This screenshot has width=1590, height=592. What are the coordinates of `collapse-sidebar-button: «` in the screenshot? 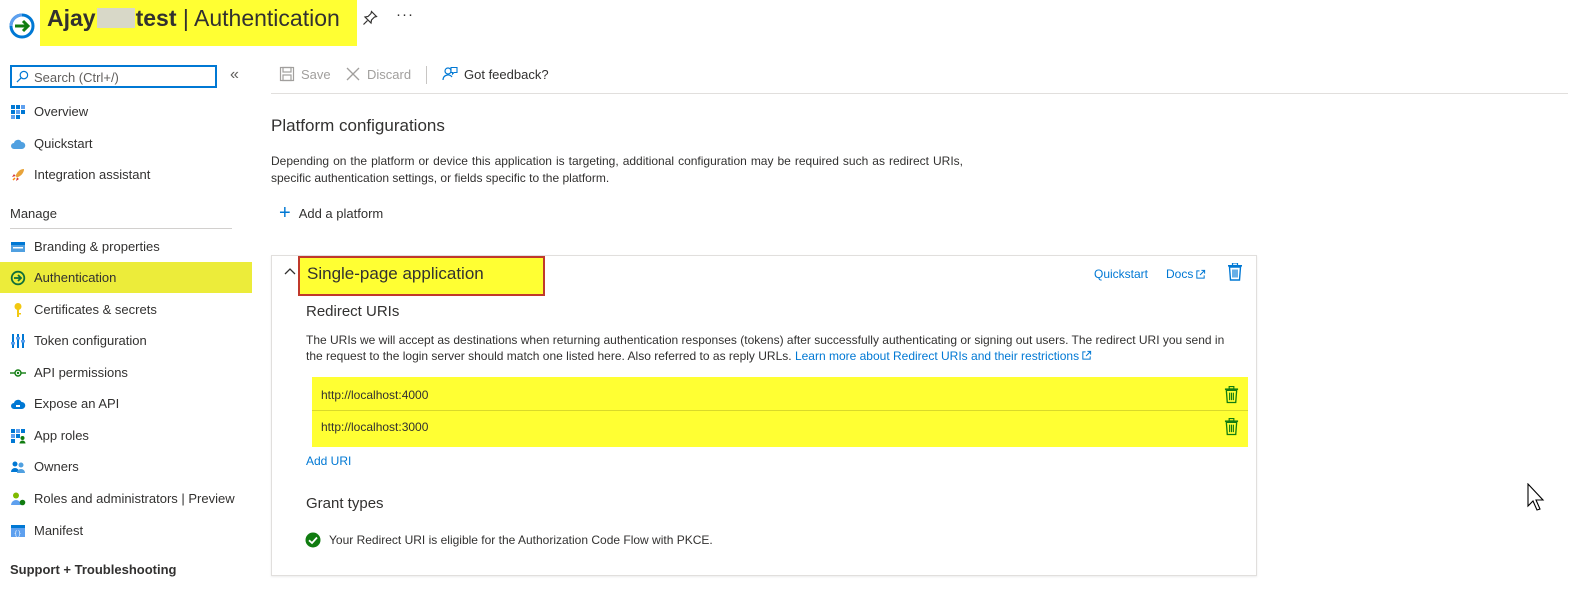 It's located at (234, 75).